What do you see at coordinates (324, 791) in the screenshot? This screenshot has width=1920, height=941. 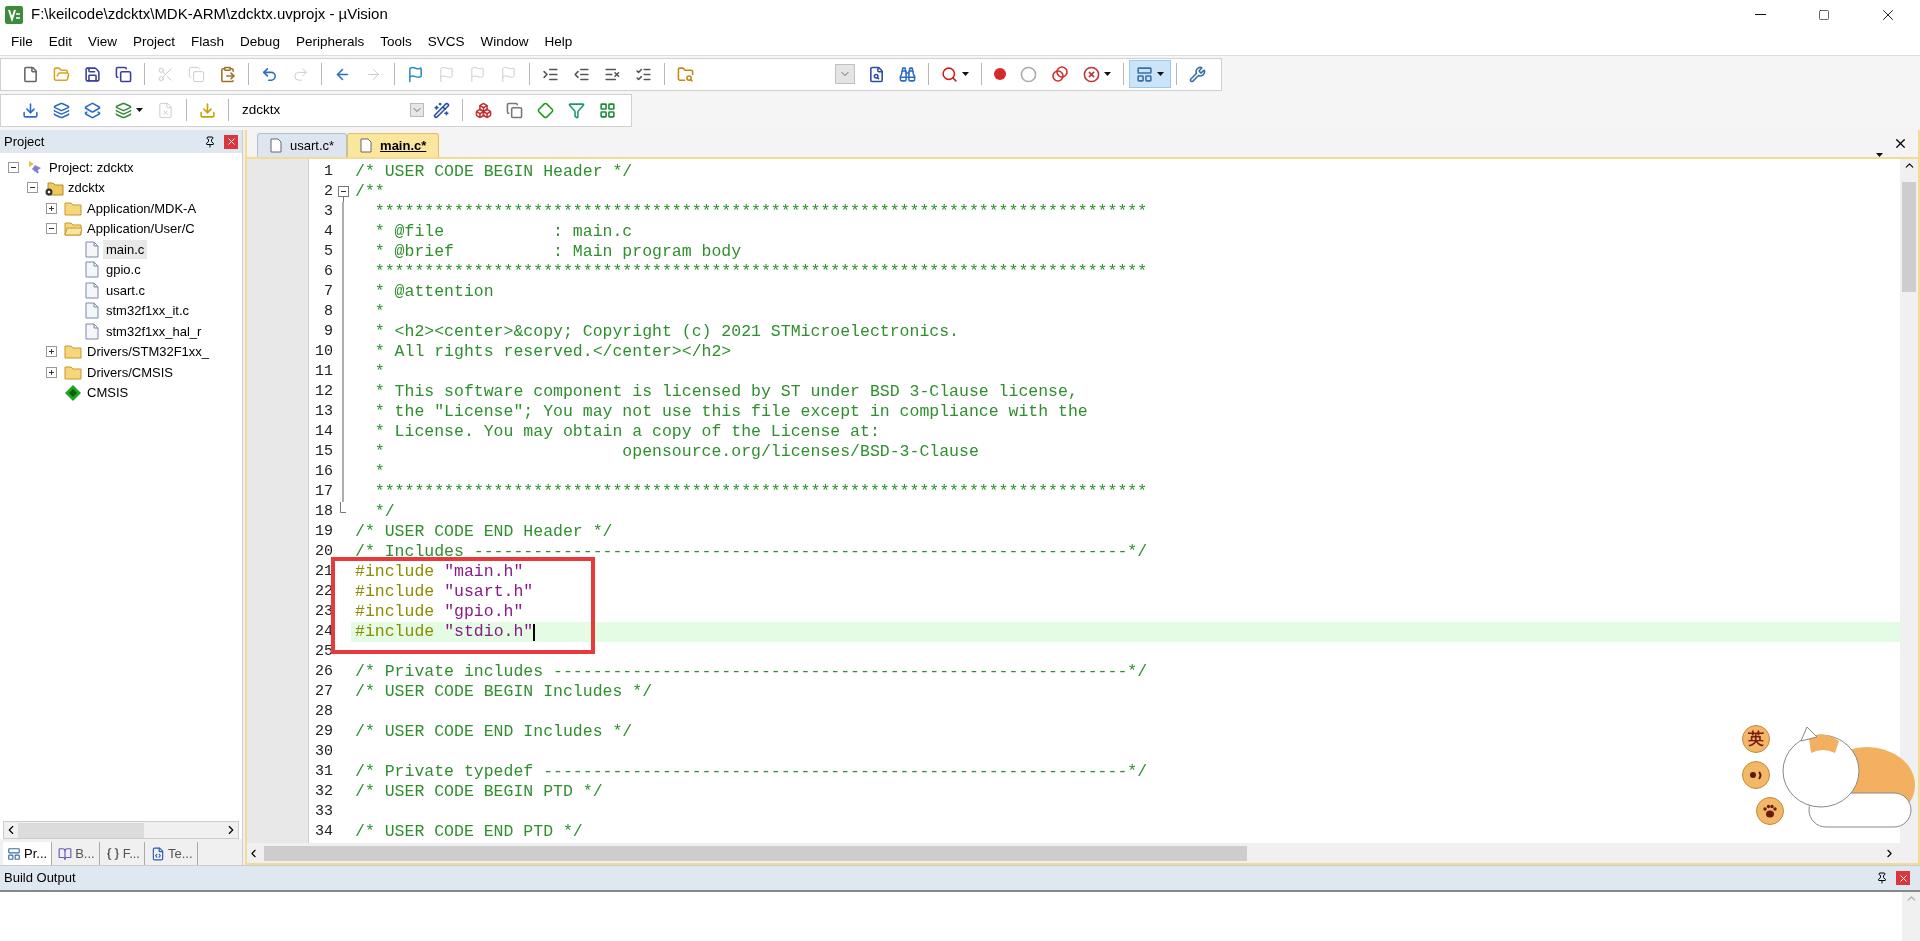 I see `line-number: 32` at bounding box center [324, 791].